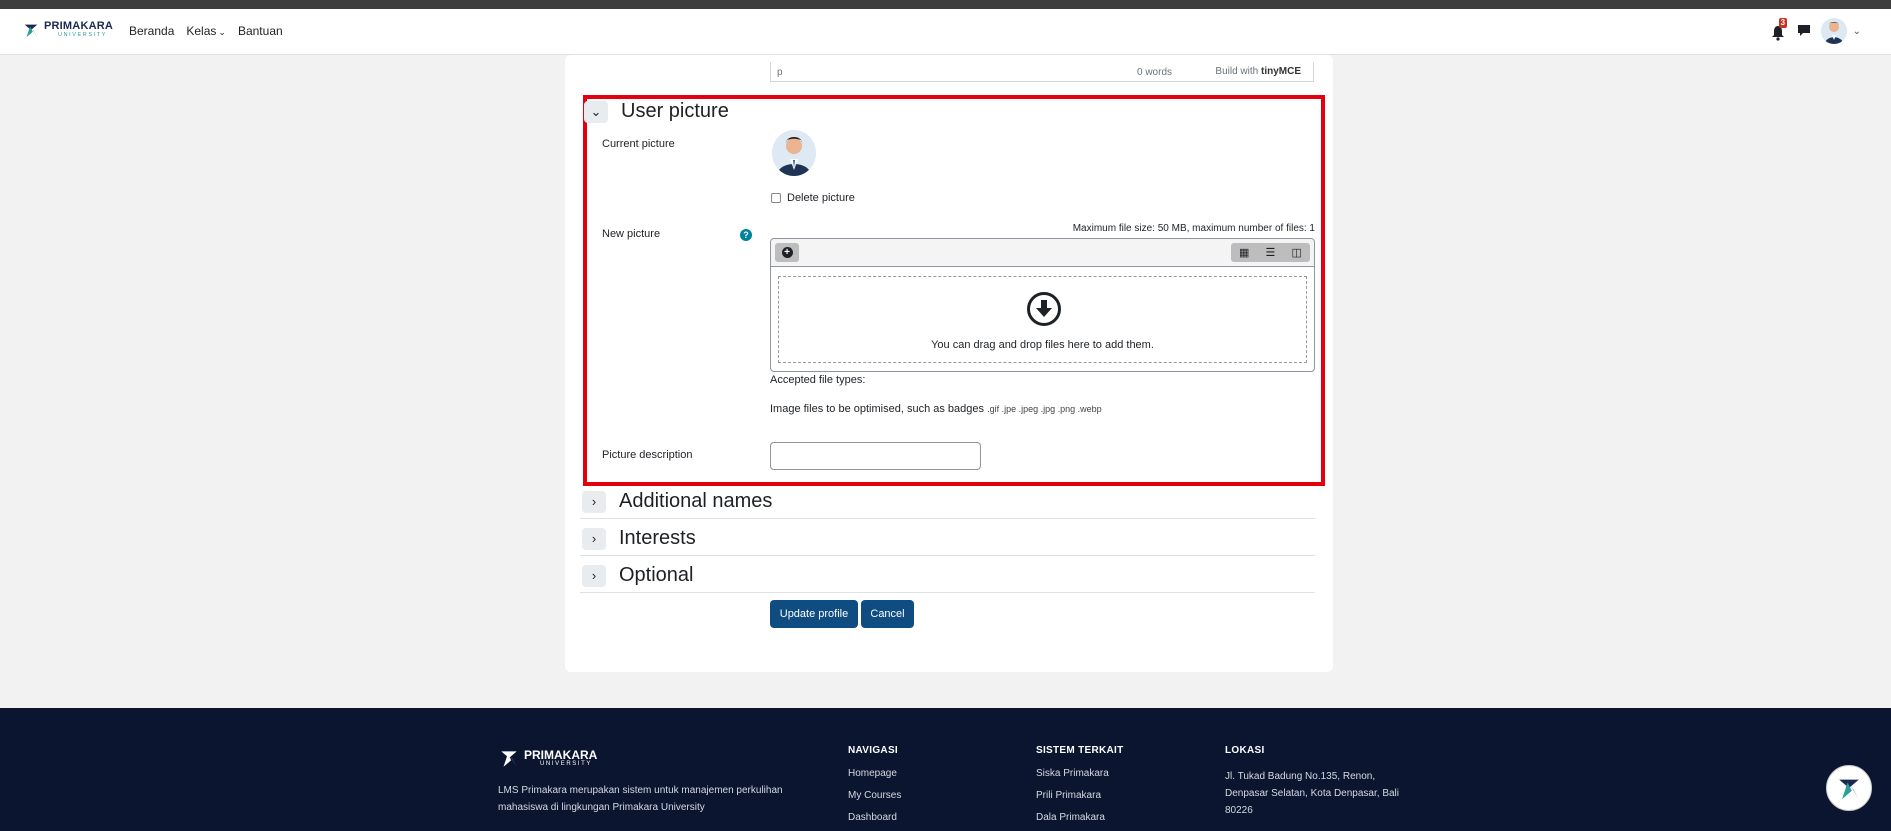 The height and width of the screenshot is (831, 1891). I want to click on floating-logo-button, so click(1849, 788).